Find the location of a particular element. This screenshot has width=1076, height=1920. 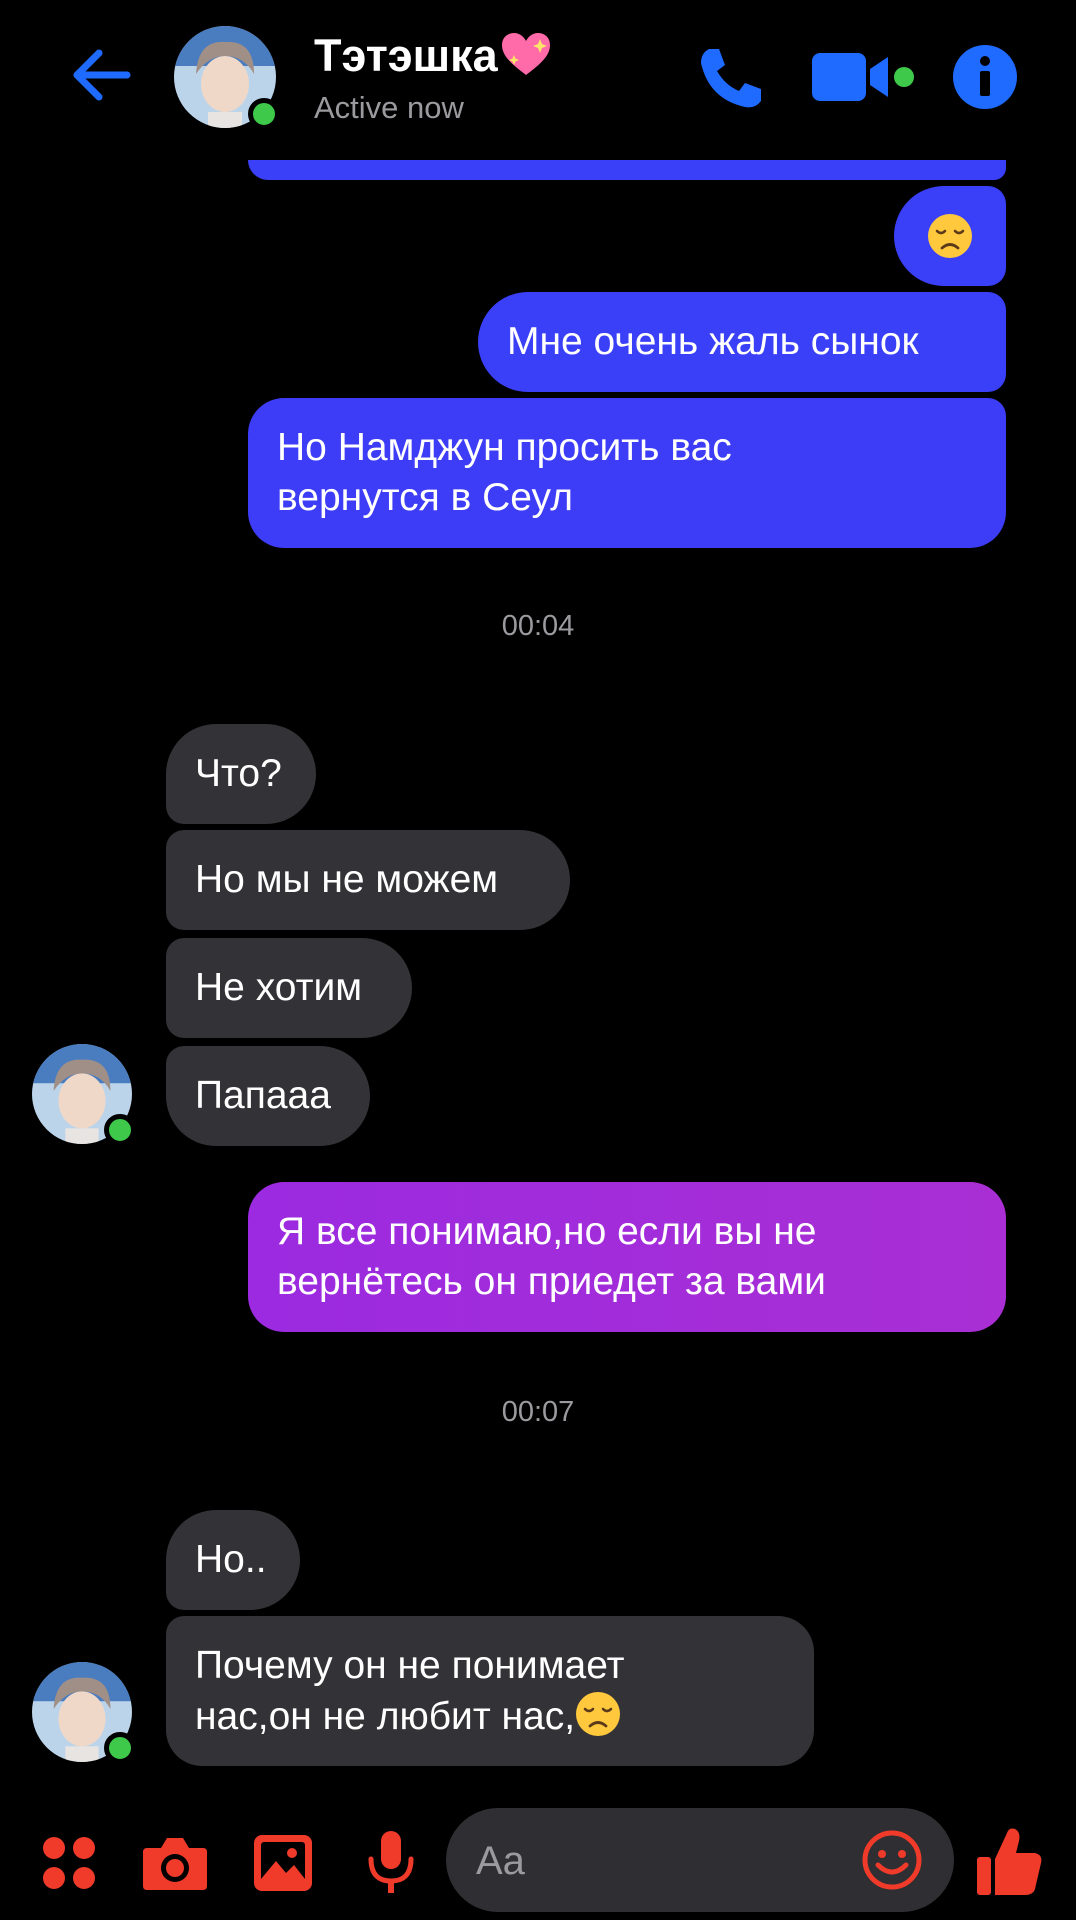

message-text: Не хотим is located at coordinates (279, 987).